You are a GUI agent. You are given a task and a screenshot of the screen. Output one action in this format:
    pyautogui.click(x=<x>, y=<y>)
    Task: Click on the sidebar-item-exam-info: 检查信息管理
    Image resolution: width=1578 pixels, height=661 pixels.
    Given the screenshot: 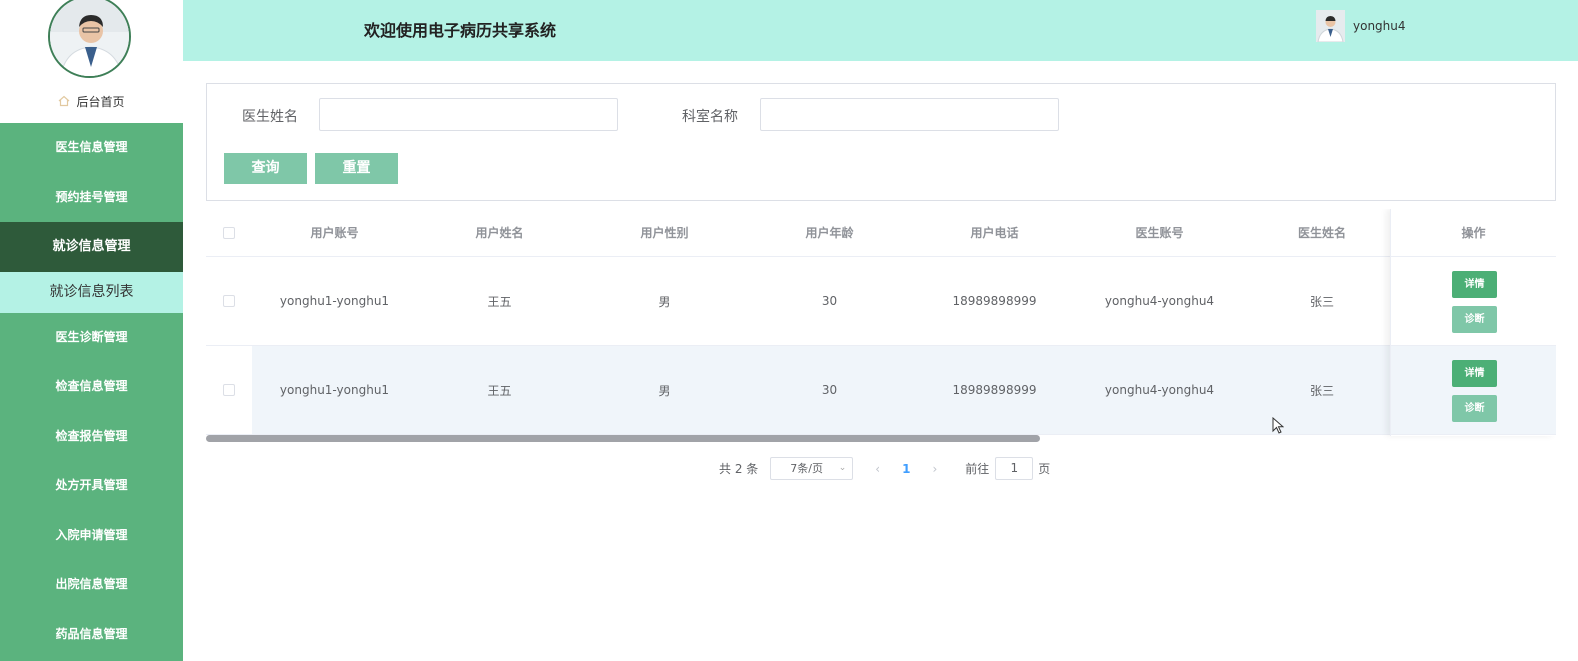 What is the action you would take?
    pyautogui.click(x=91, y=387)
    